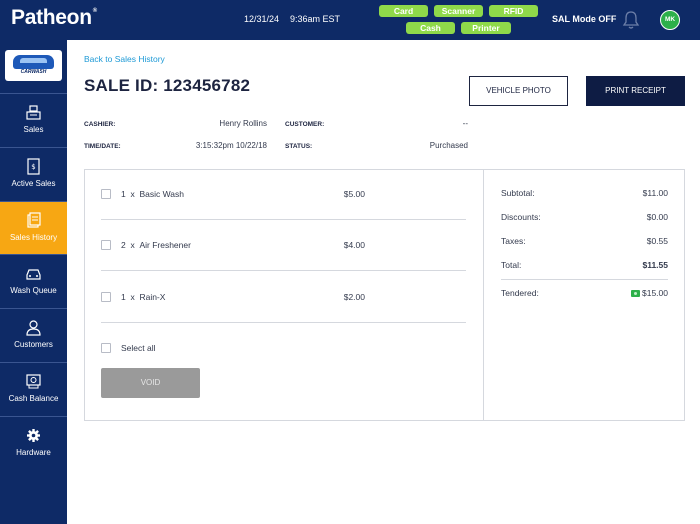 This screenshot has width=700, height=524. What do you see at coordinates (150, 383) in the screenshot?
I see `void-button: VOID` at bounding box center [150, 383].